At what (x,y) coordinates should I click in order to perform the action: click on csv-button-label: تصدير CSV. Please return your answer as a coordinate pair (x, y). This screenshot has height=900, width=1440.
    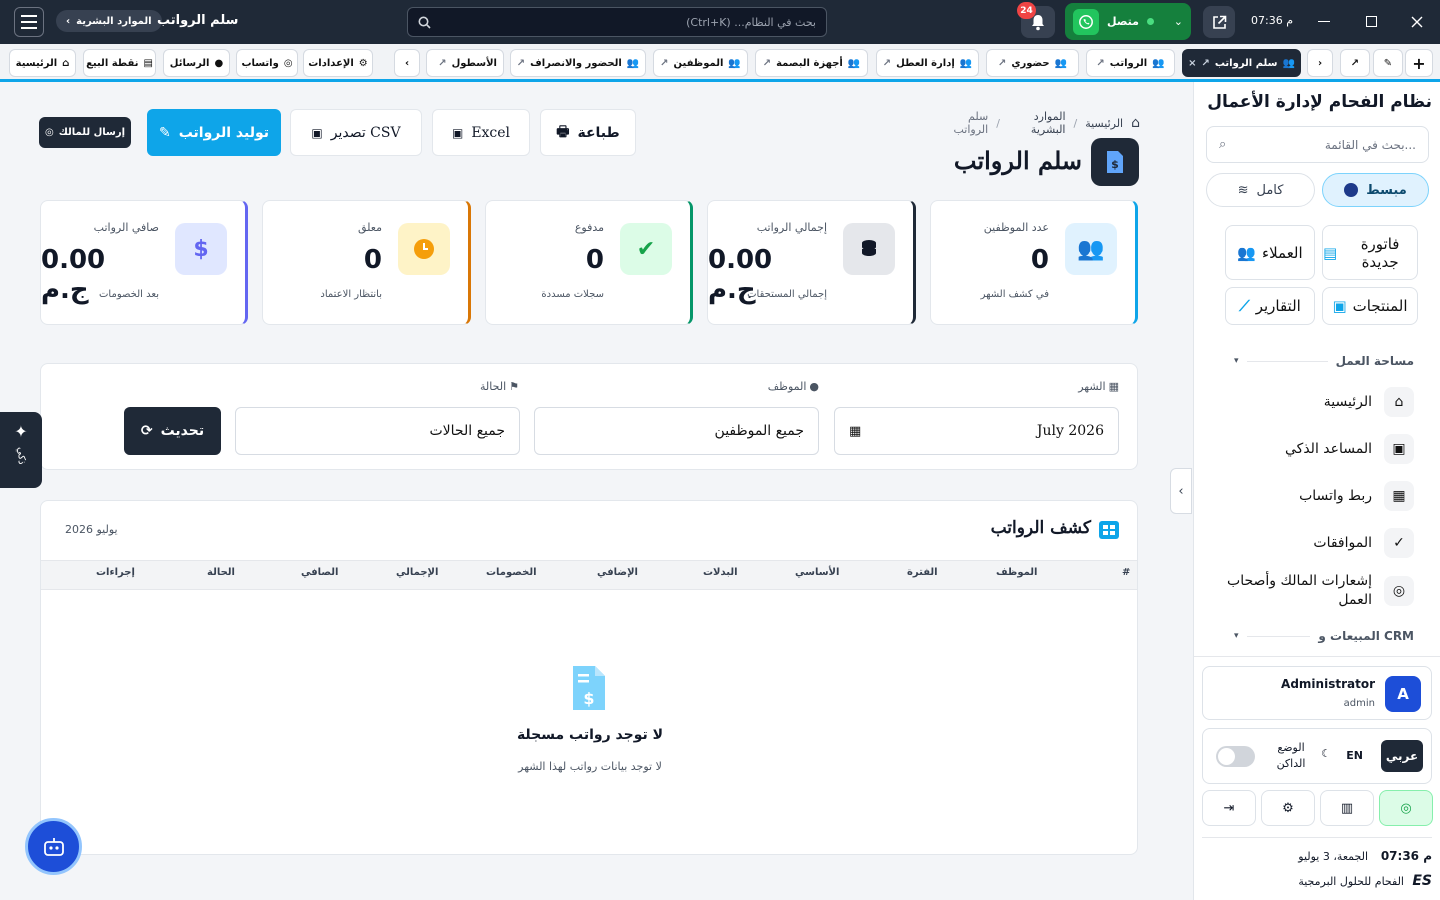
    Looking at the image, I should click on (365, 132).